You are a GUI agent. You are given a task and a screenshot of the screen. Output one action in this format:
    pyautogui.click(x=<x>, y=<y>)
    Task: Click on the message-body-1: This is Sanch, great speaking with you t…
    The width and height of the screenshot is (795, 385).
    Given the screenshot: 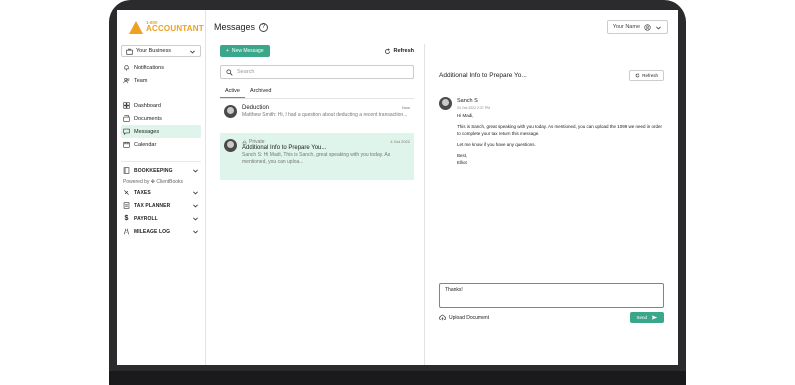 What is the action you would take?
    pyautogui.click(x=560, y=129)
    